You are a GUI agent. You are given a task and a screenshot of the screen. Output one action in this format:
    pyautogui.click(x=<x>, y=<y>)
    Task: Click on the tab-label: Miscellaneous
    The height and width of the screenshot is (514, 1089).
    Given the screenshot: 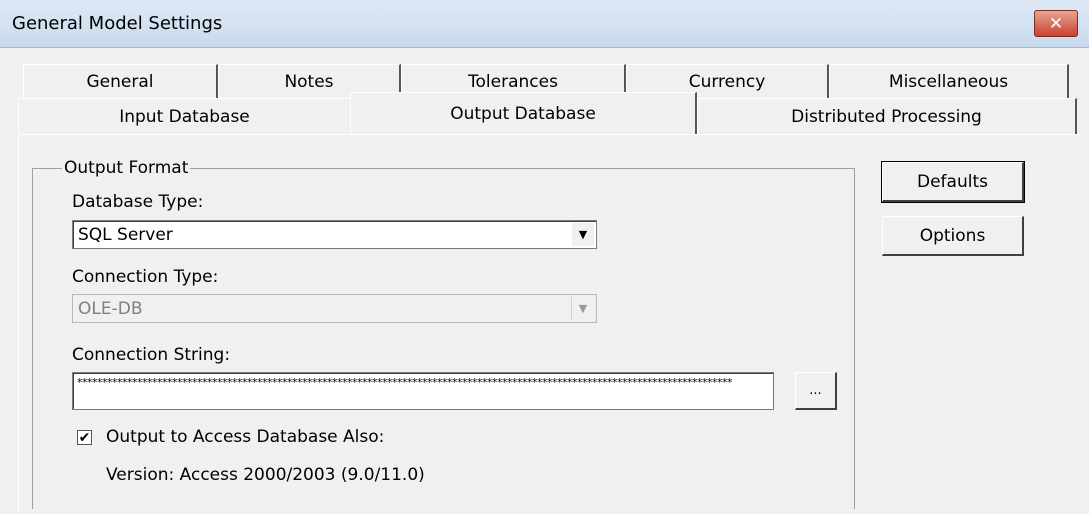 What is the action you would take?
    pyautogui.click(x=948, y=81)
    